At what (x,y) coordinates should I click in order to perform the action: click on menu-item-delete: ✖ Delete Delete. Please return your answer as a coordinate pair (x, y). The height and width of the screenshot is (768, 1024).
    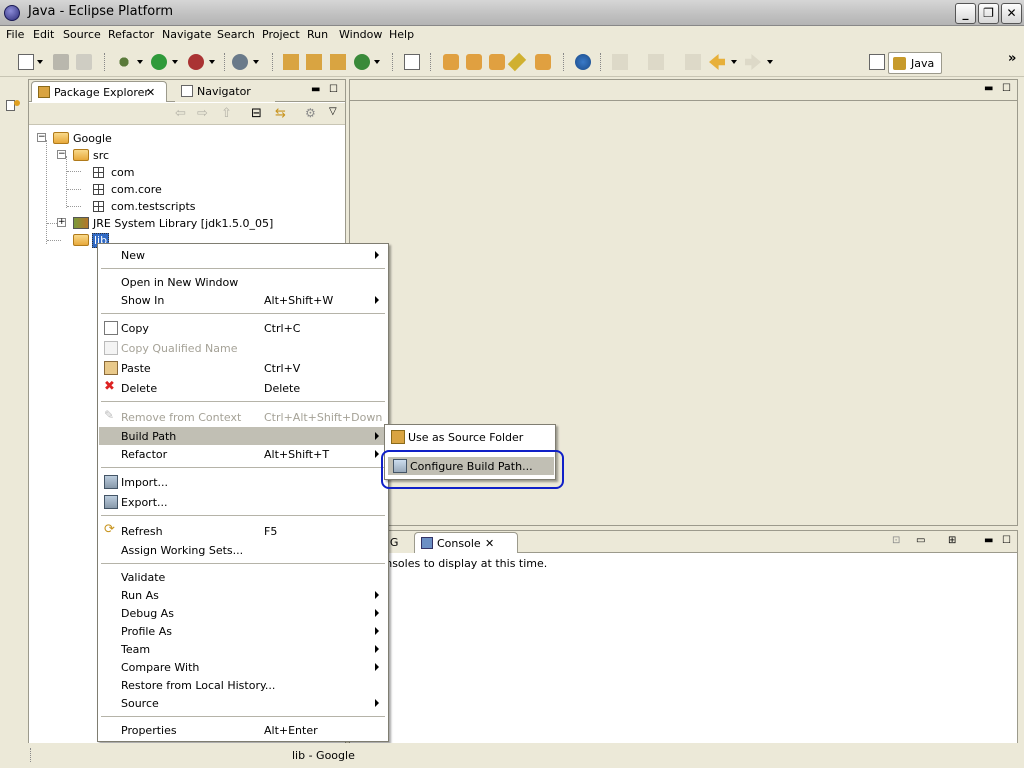
    Looking at the image, I should click on (243, 388).